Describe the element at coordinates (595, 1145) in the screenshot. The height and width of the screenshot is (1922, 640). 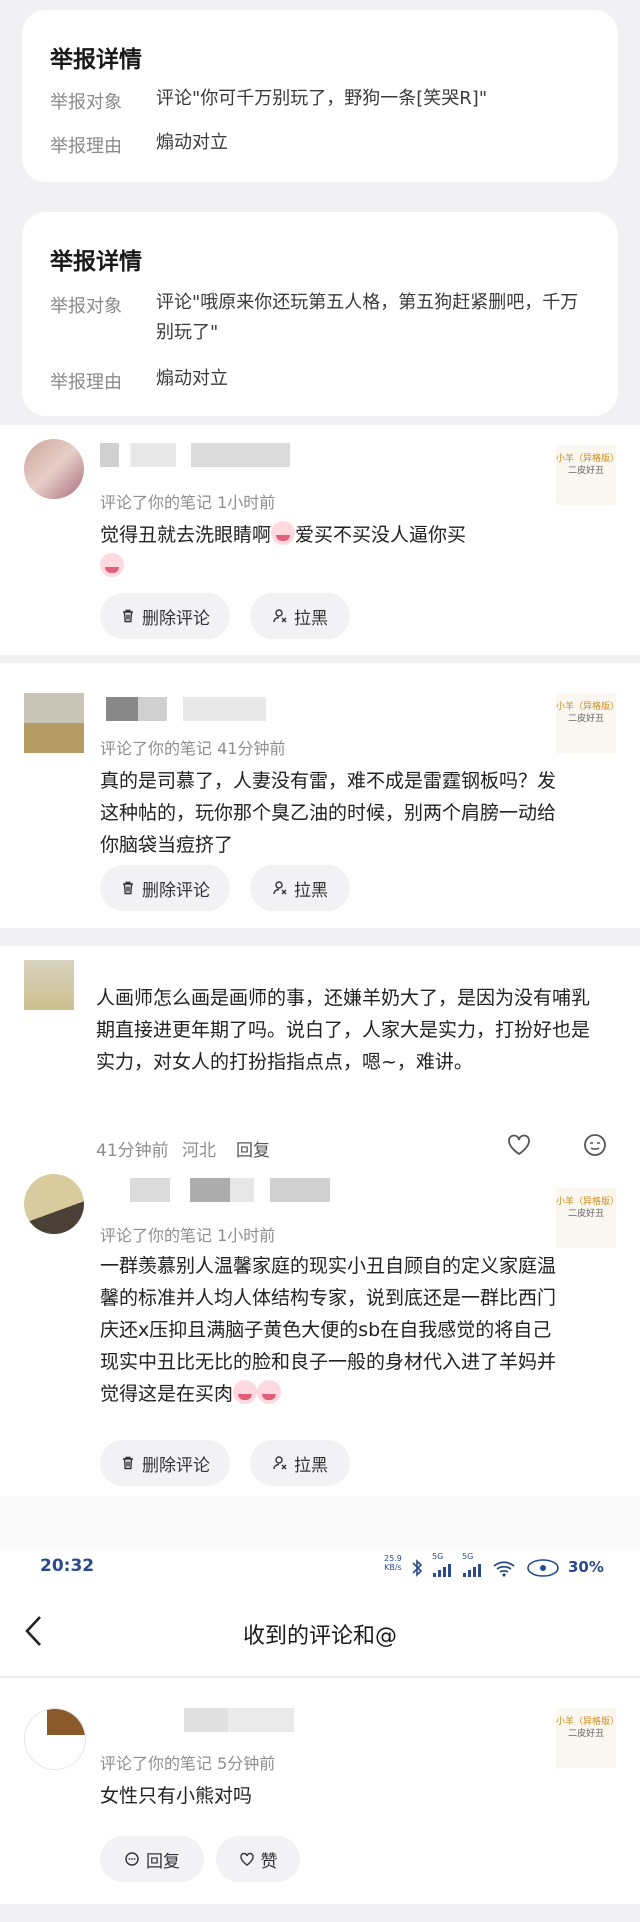
I see `emoji-reaction-icon` at that location.